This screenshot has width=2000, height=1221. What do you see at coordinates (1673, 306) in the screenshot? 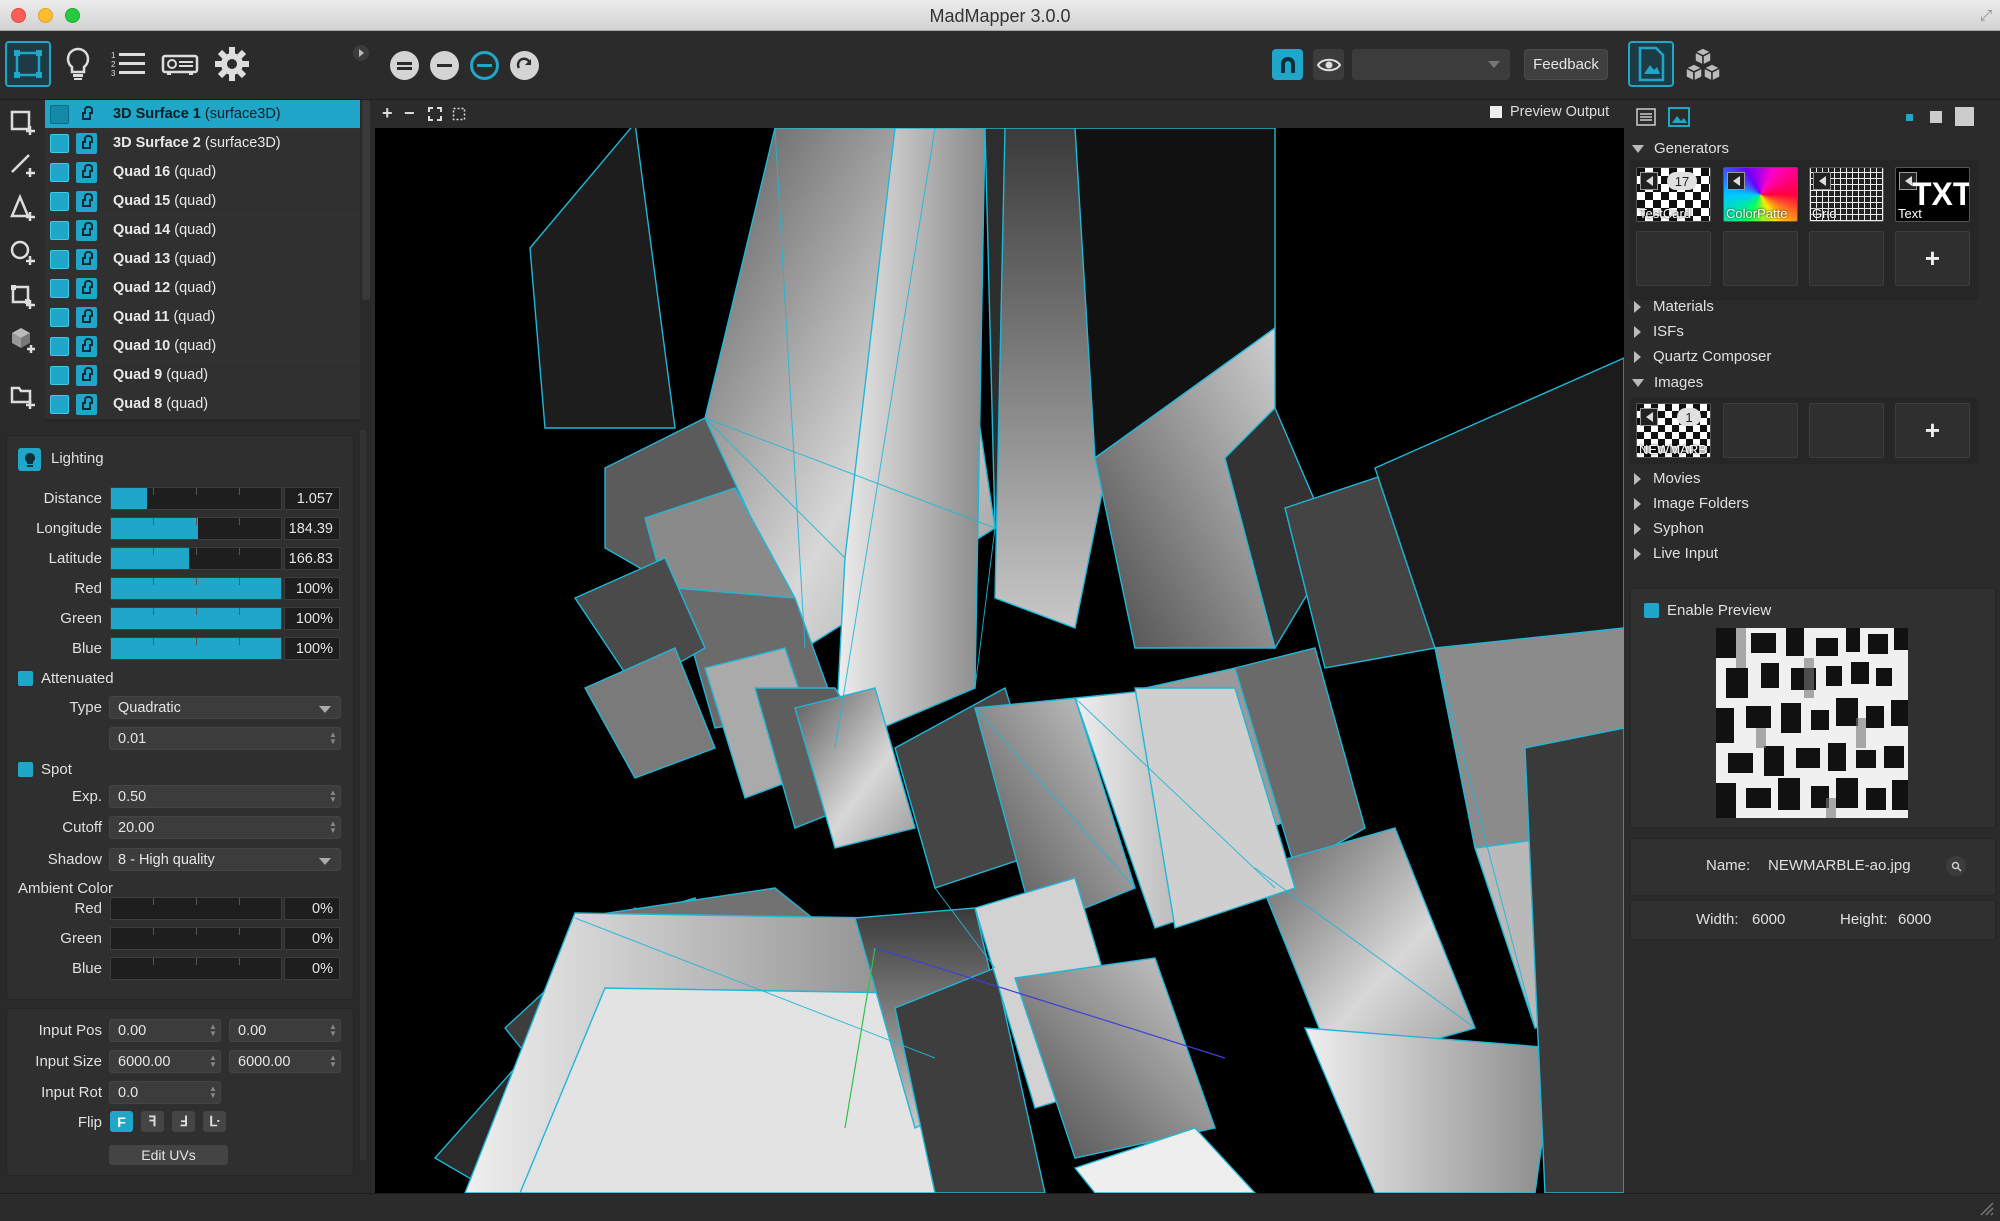
I see `library-section-materials: Materials` at bounding box center [1673, 306].